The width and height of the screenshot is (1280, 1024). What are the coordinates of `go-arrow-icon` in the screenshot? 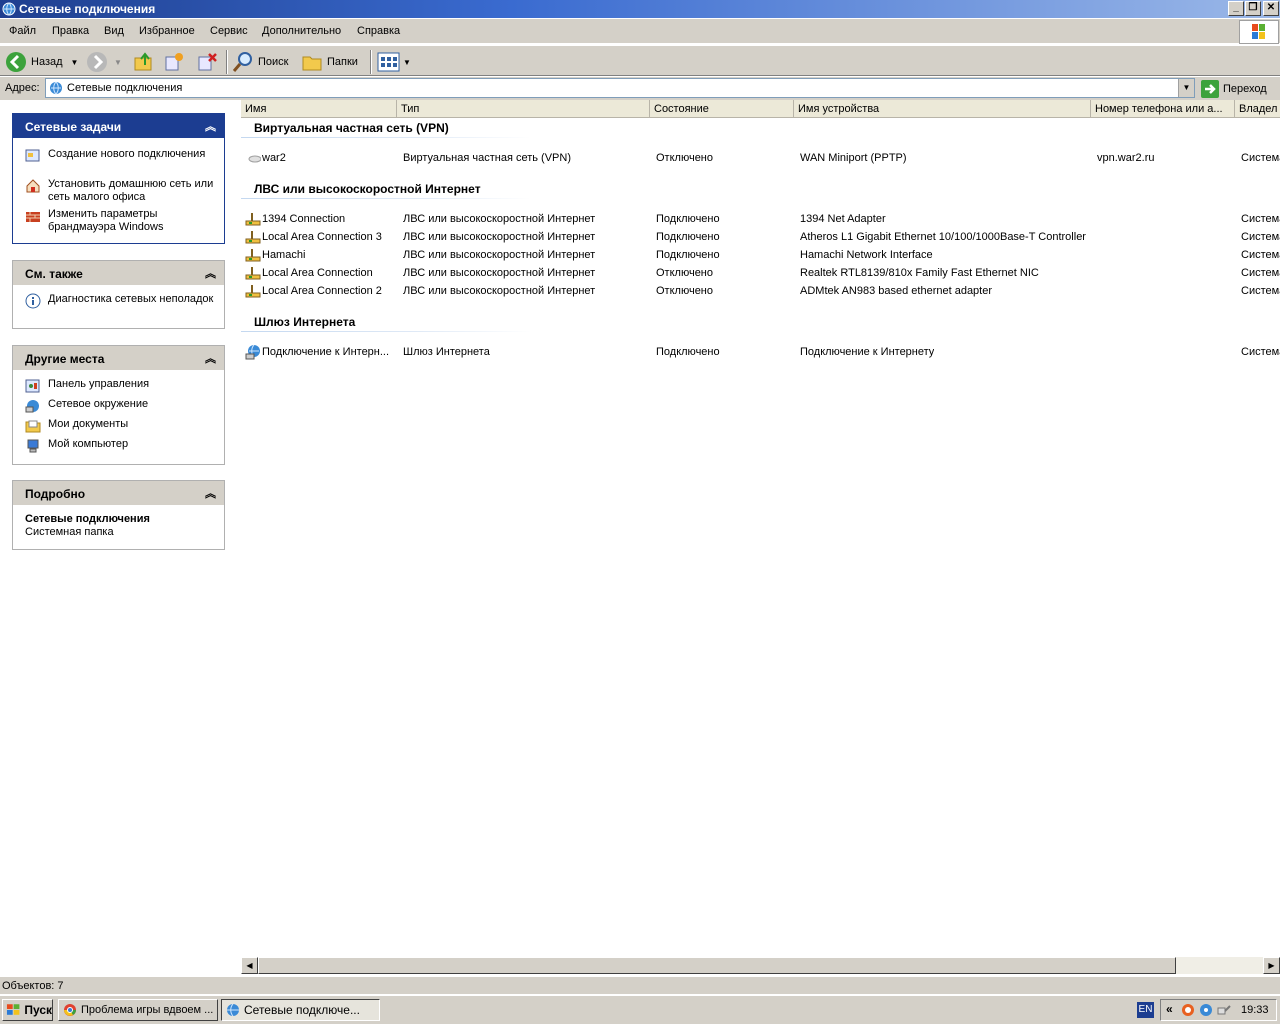 It's located at (1210, 89).